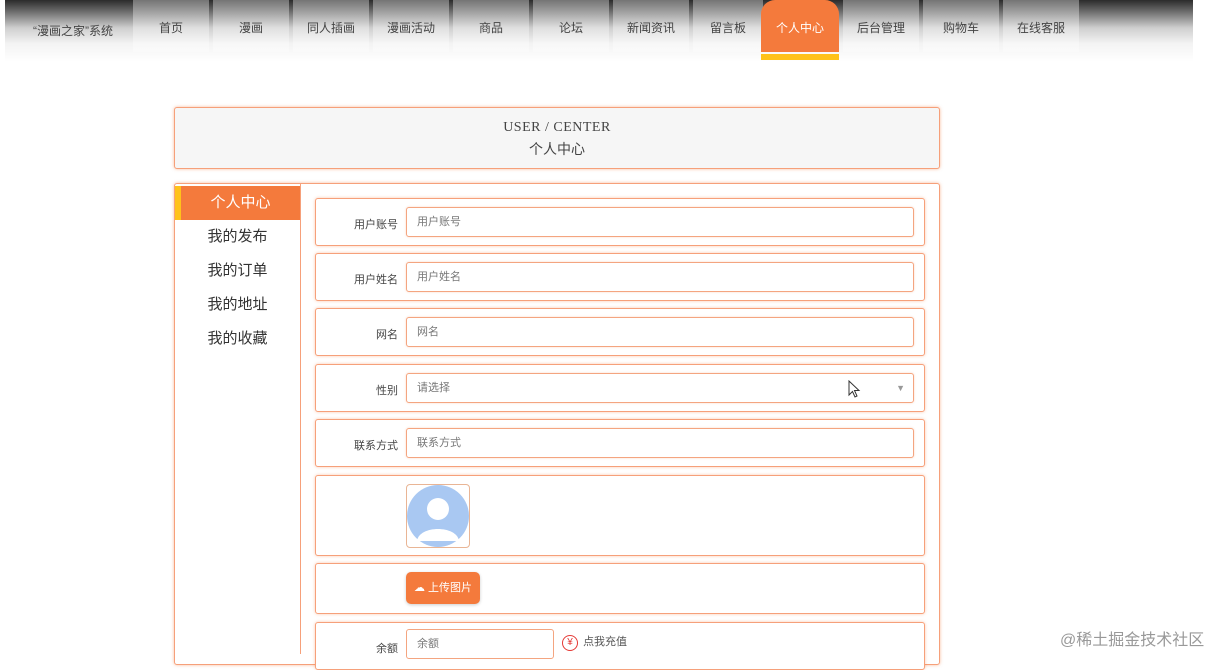 The image size is (1226, 670). I want to click on nav-item-forum: 论坛, so click(571, 26).